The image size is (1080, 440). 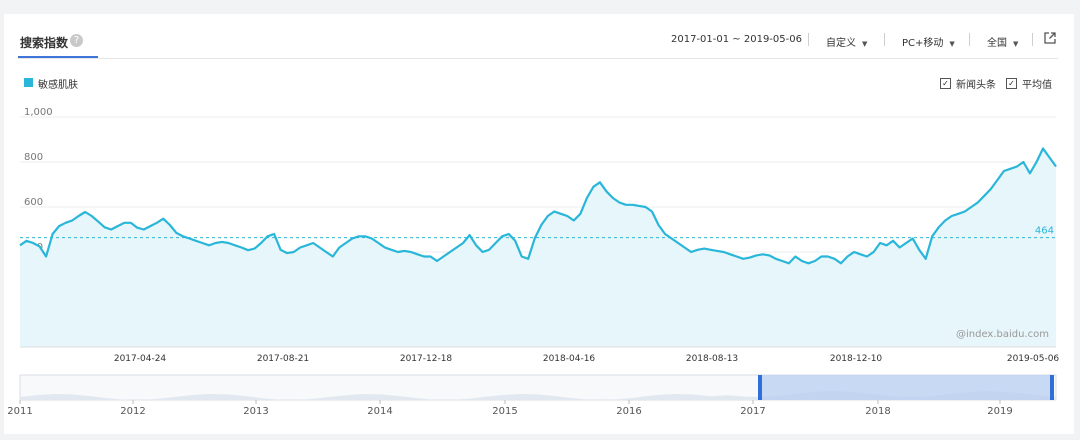 I want to click on y-tick-label: 600, so click(x=33, y=202).